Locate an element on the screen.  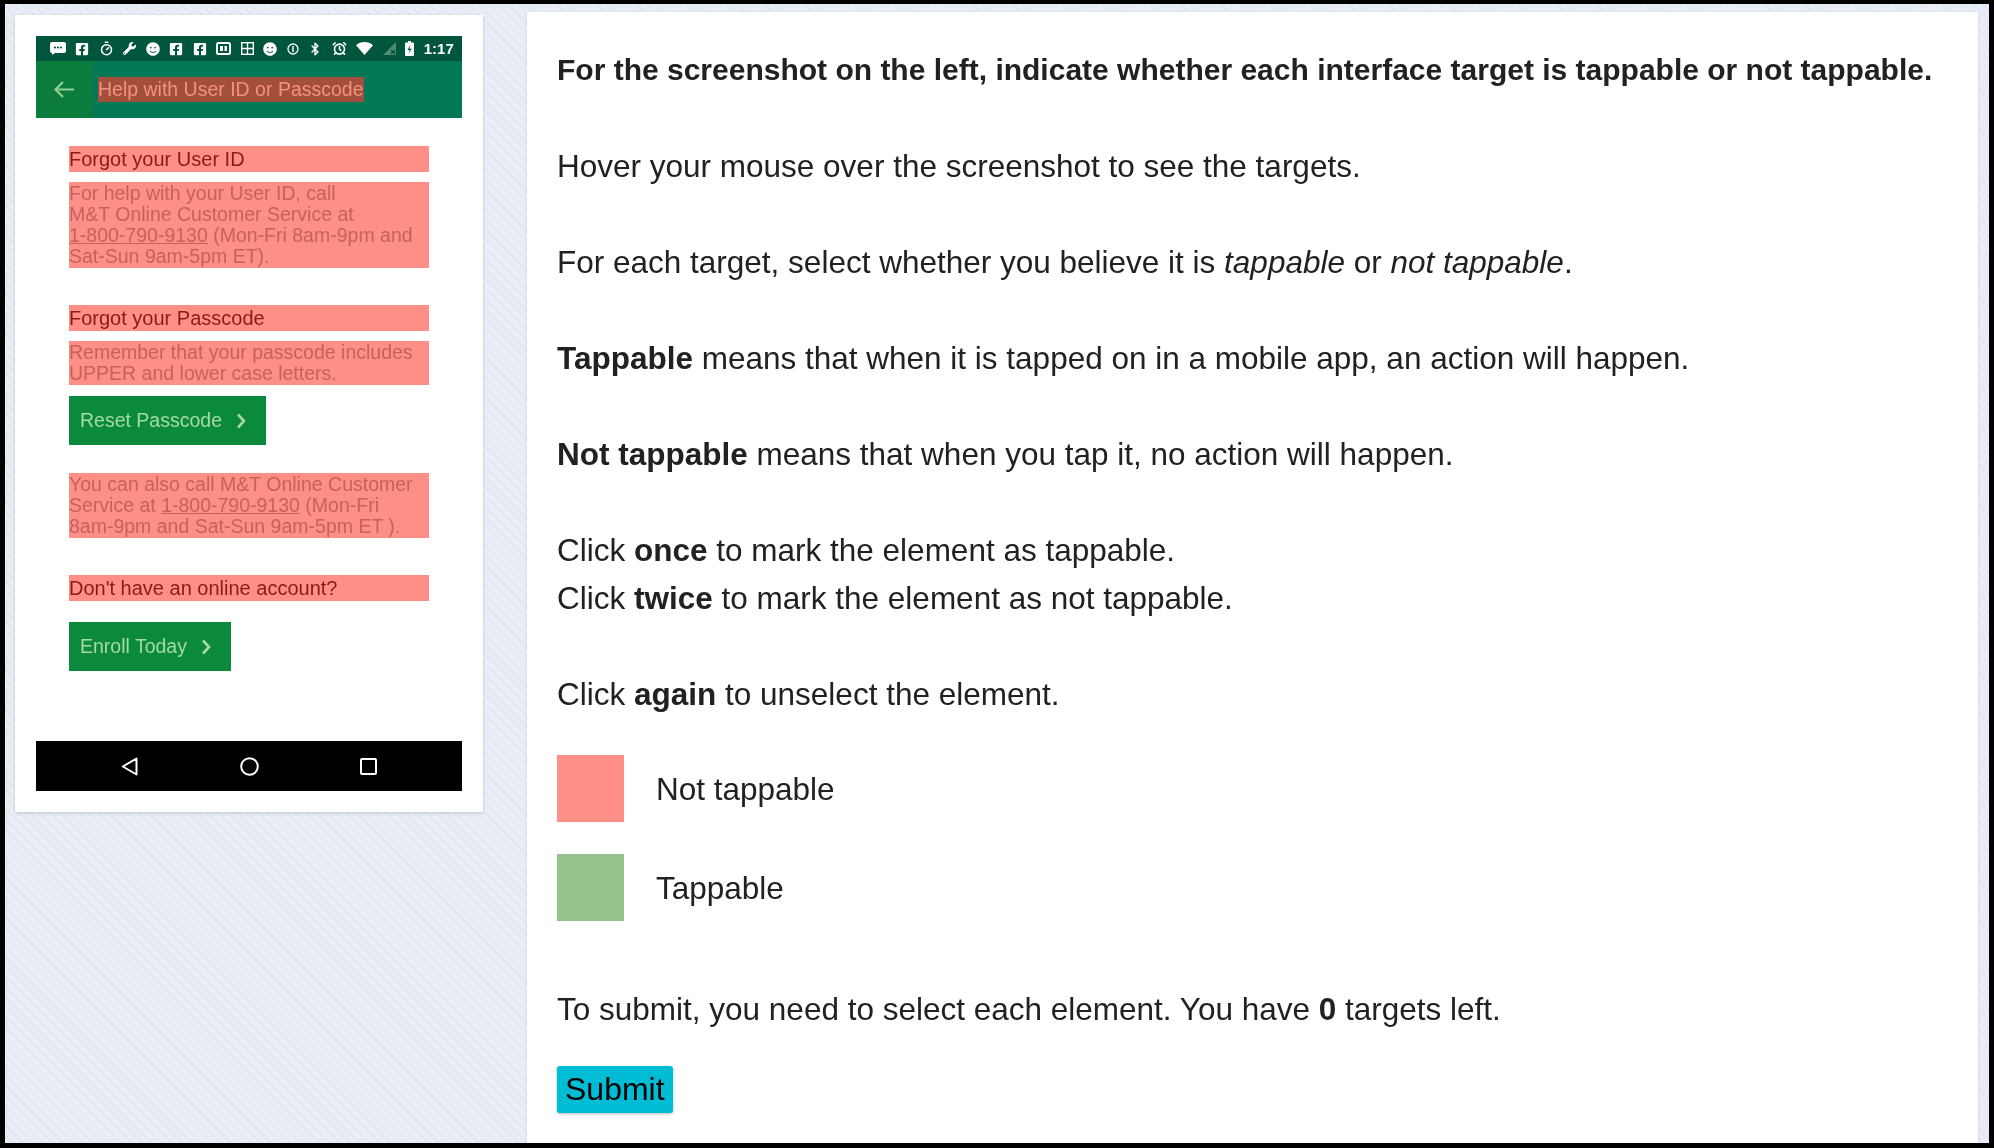
section-heading: Forgot your Passcode is located at coordinates (249, 318).